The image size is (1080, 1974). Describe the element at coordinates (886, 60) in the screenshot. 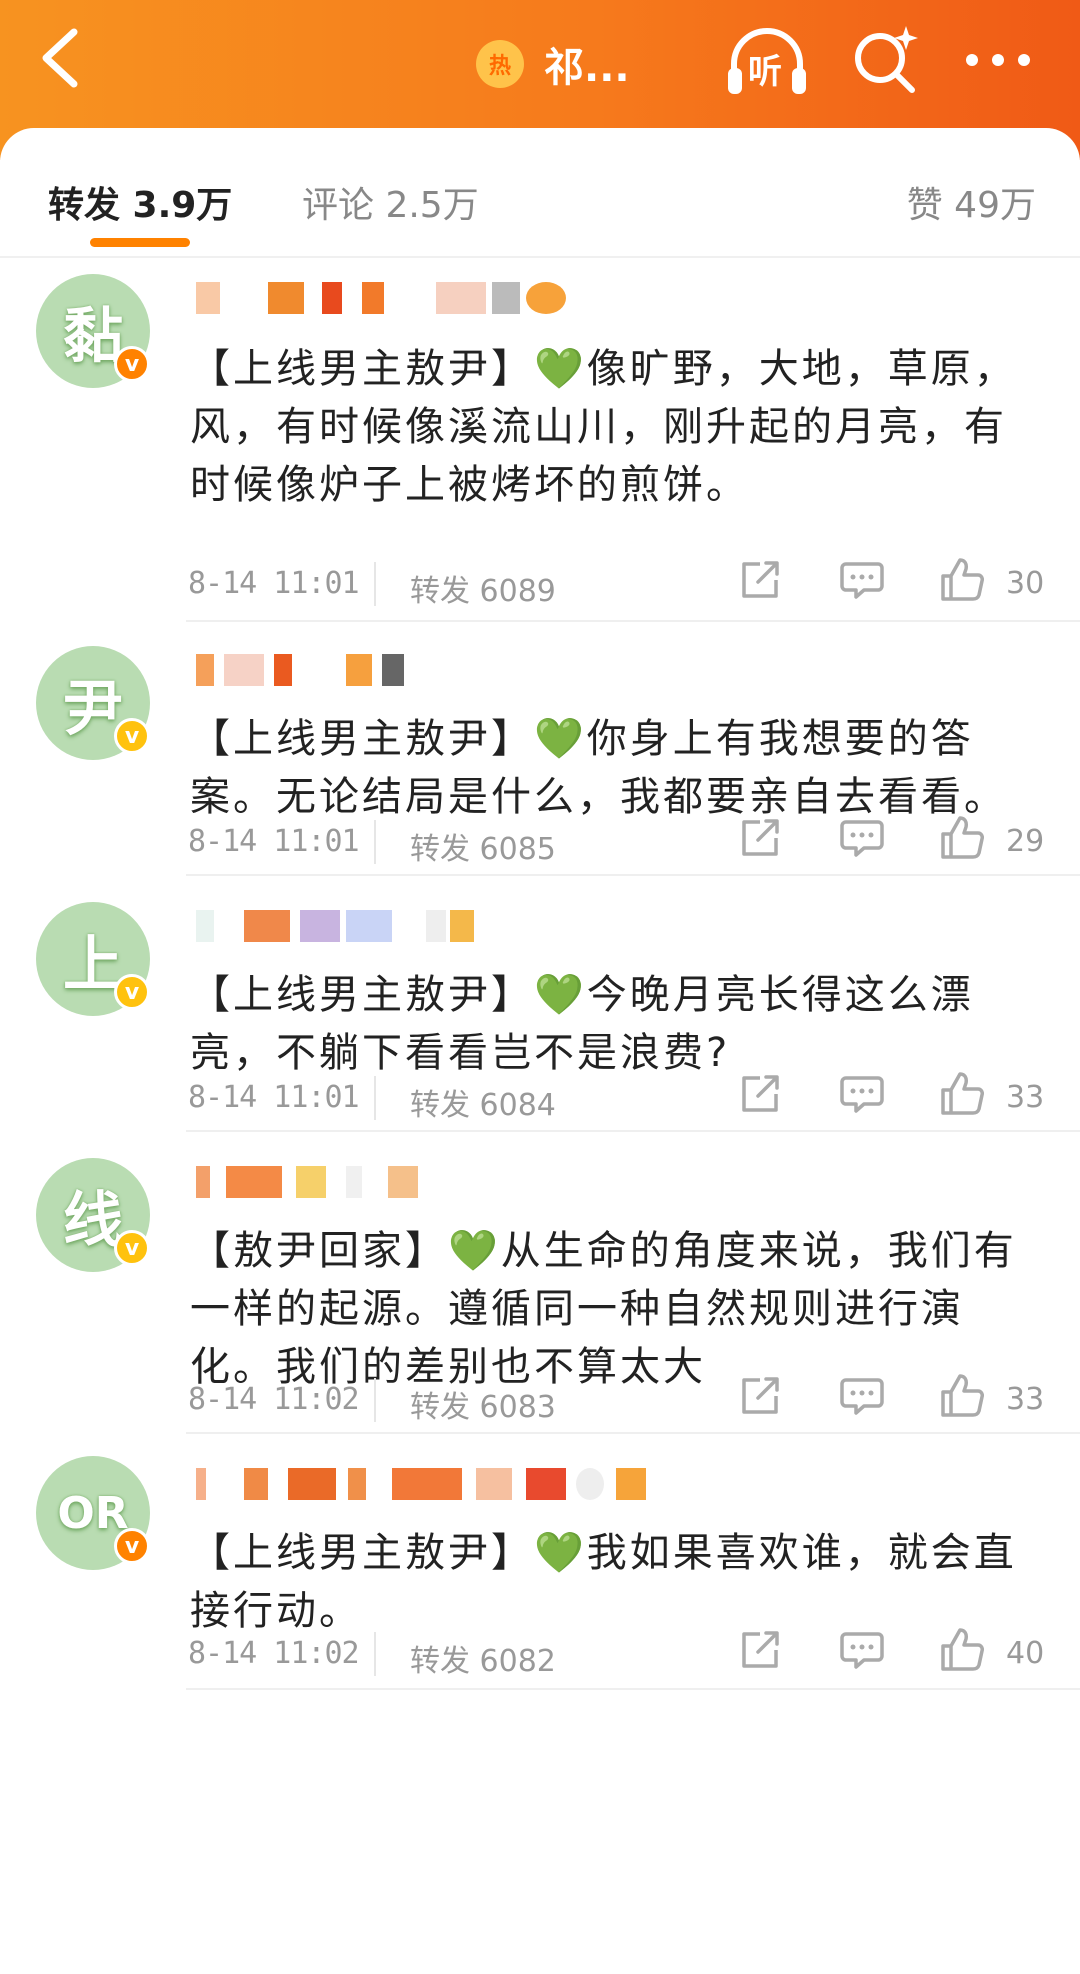

I see `search-icon` at that location.